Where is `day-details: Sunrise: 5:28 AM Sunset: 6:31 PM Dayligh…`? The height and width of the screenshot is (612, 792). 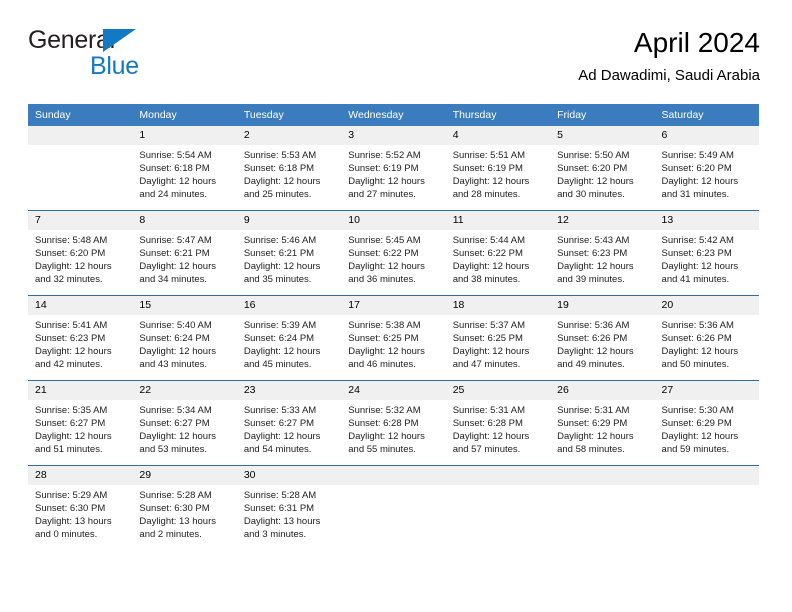
day-details: Sunrise: 5:28 AM Sunset: 6:31 PM Dayligh… is located at coordinates (289, 513).